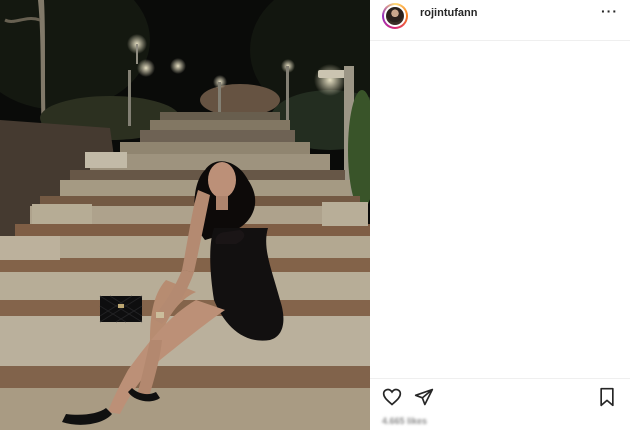 The image size is (630, 431). I want to click on post-header: rojintufann ···, so click(500, 20).